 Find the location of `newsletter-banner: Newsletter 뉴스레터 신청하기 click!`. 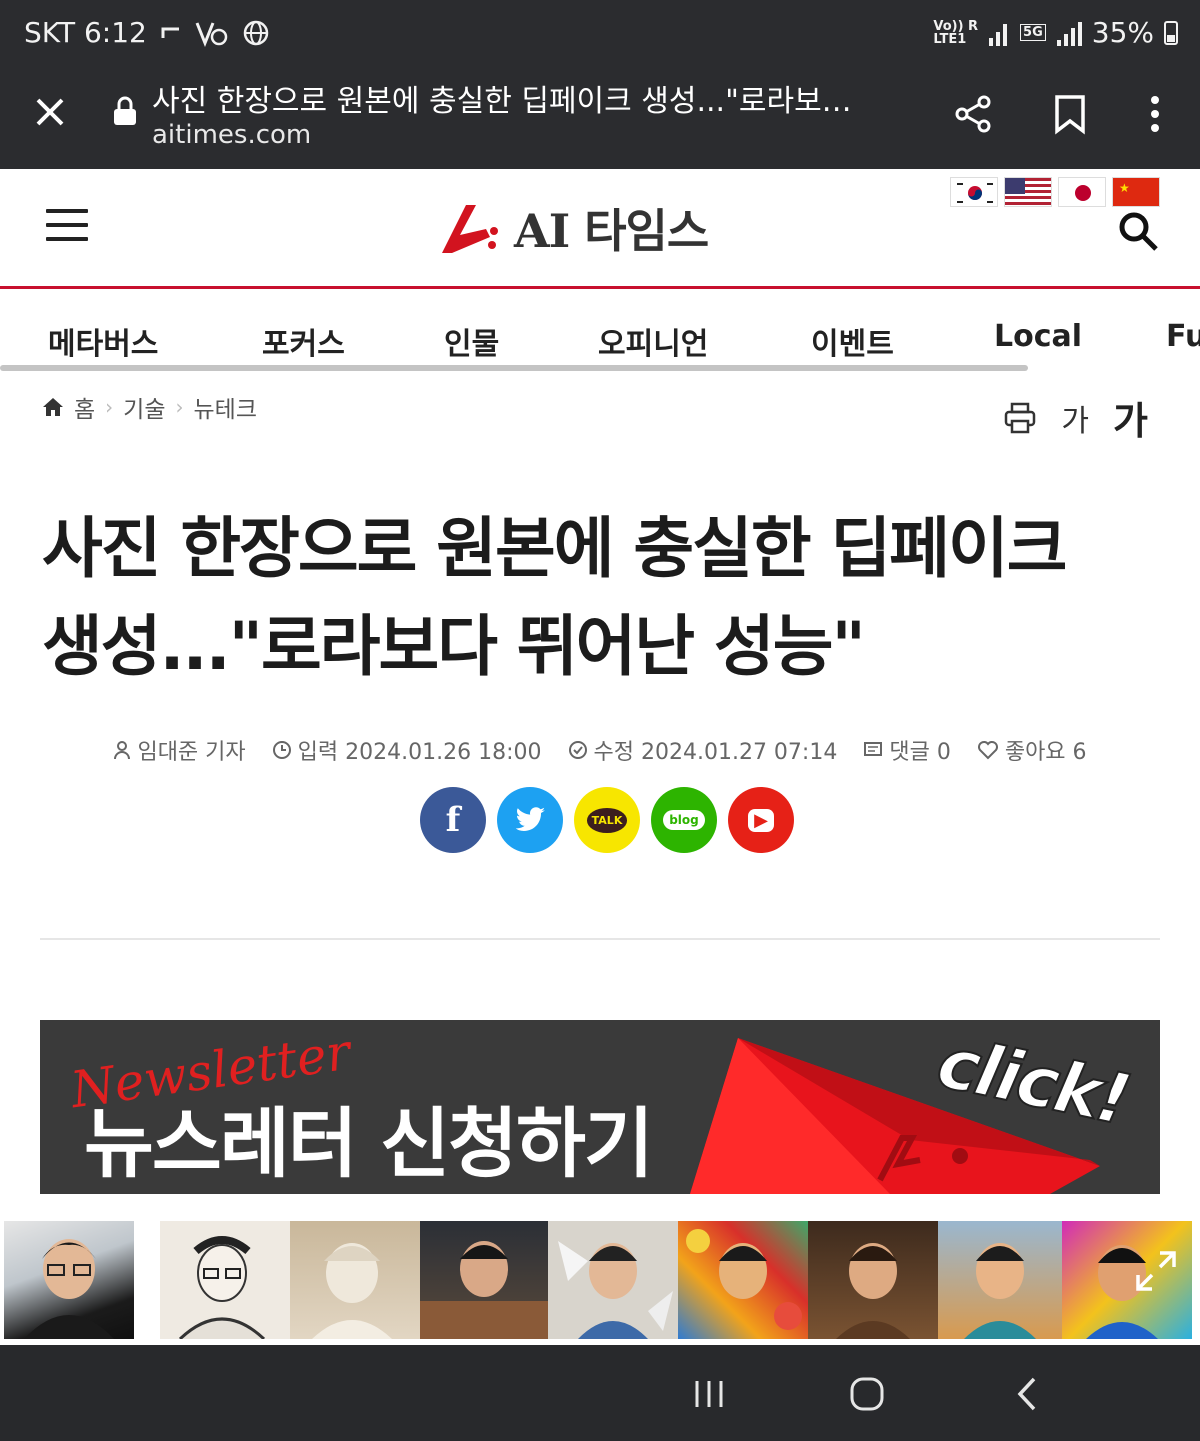

newsletter-banner: Newsletter 뉴스레터 신청하기 click! is located at coordinates (600, 1107).